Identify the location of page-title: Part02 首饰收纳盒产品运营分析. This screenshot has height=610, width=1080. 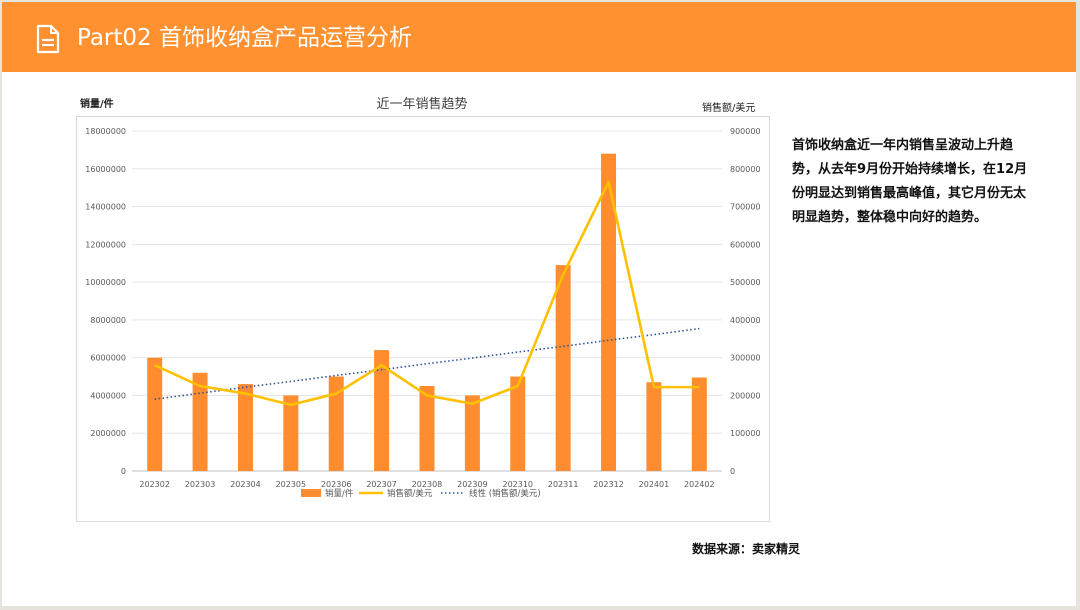
(244, 38).